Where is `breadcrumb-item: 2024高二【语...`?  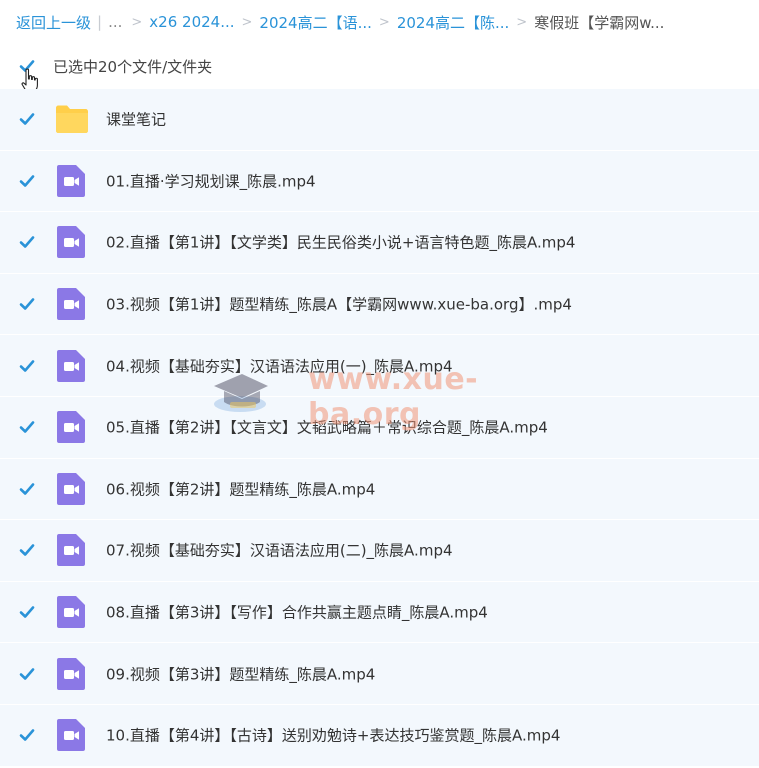 breadcrumb-item: 2024高二【语... is located at coordinates (315, 22).